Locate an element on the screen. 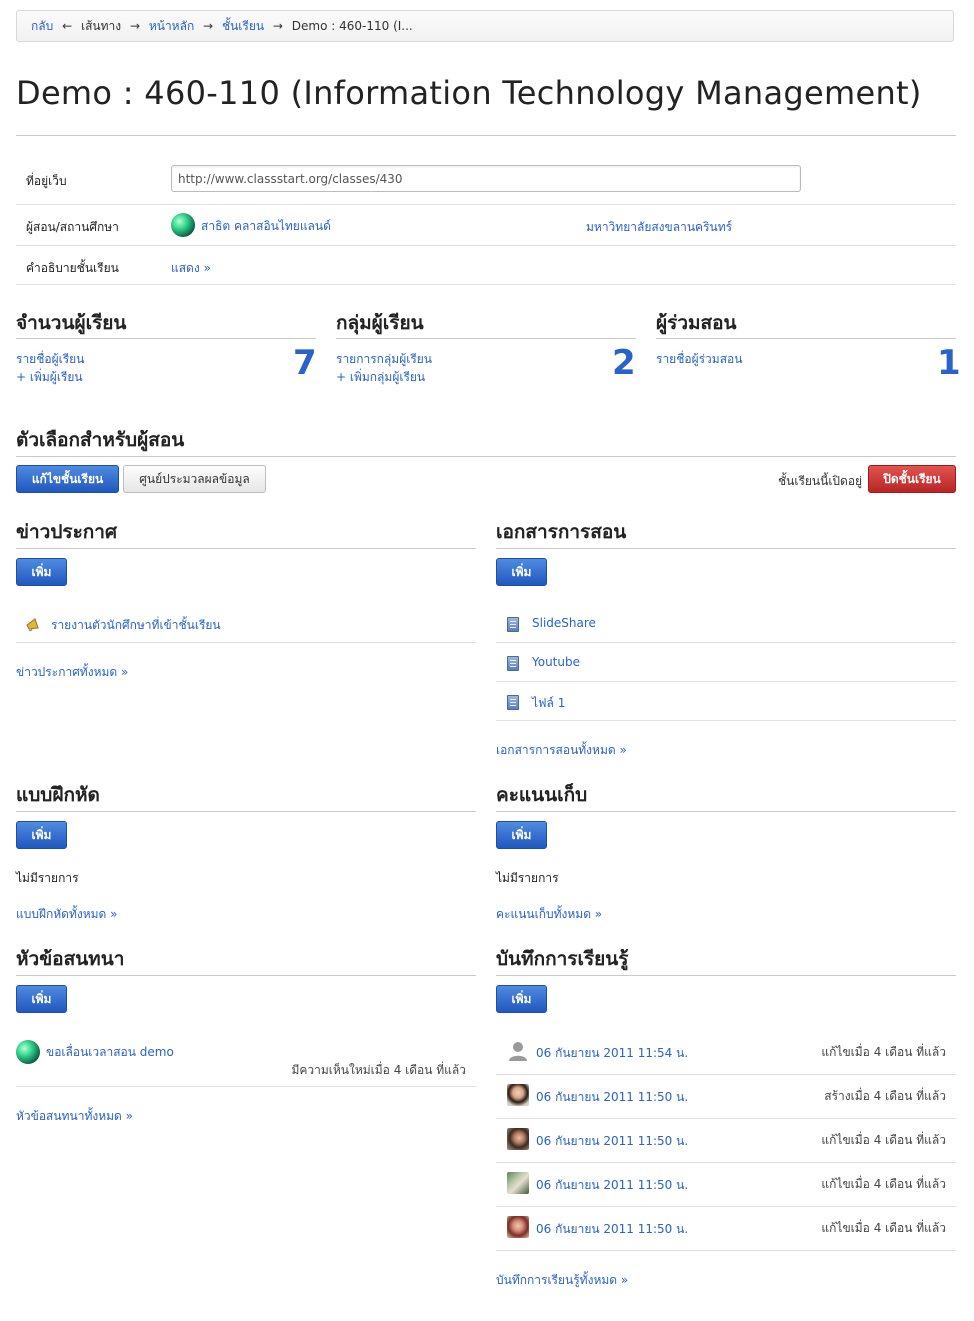 This screenshot has width=974, height=1321. breadcrumb-back-link: กลับ is located at coordinates (42, 26).